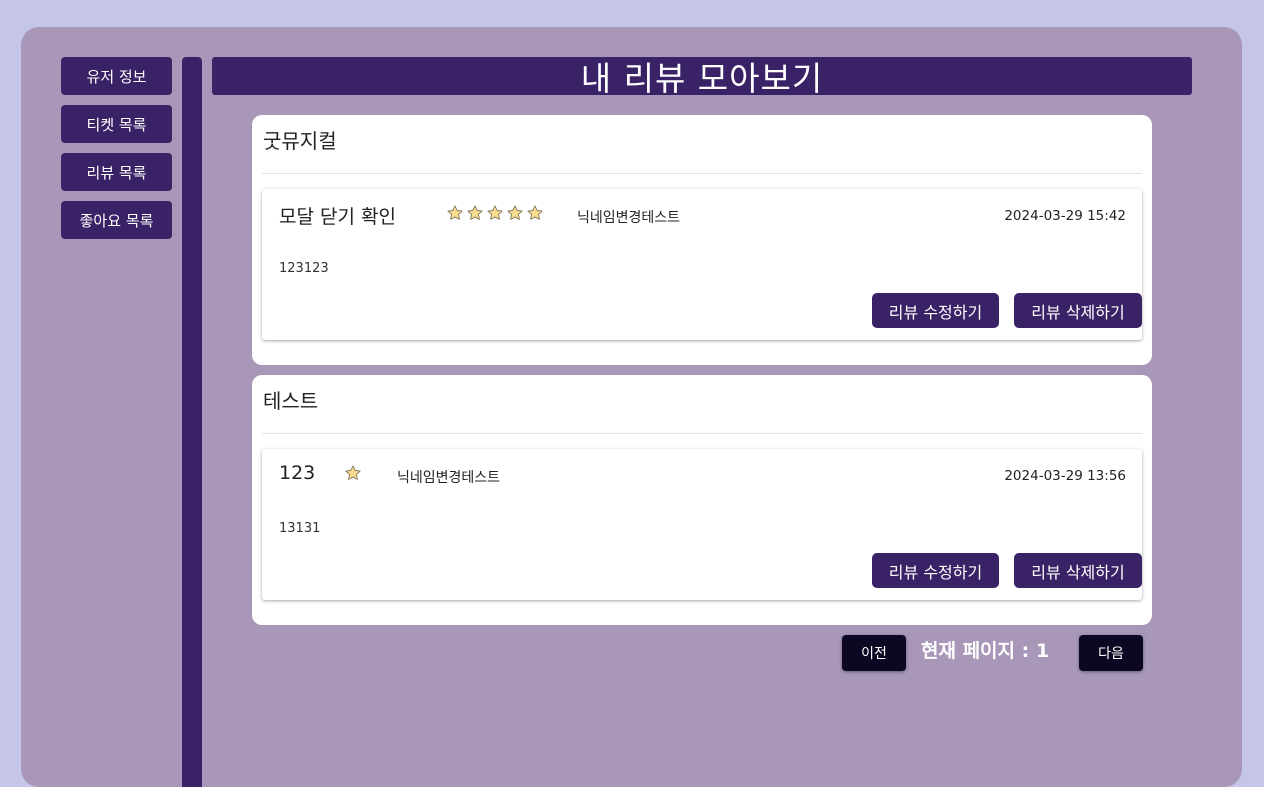 Image resolution: width=1264 pixels, height=787 pixels. Describe the element at coordinates (1065, 476) in the screenshot. I see `review-date: 2024-03-29 13:56` at that location.